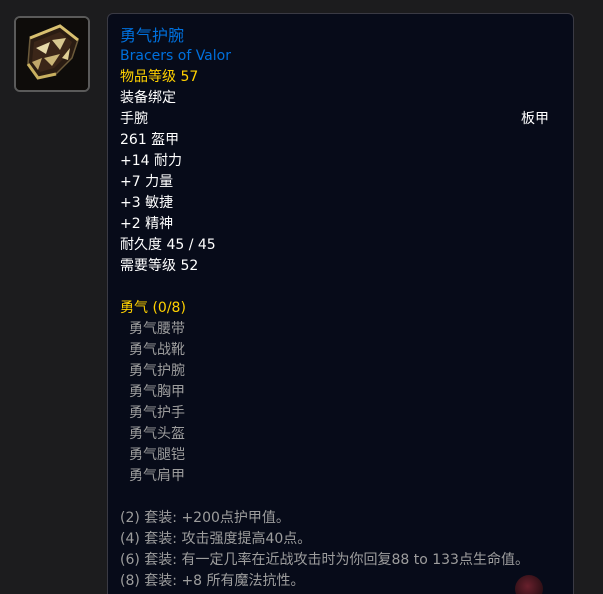 The height and width of the screenshot is (594, 603). What do you see at coordinates (535, 119) in the screenshot?
I see `armor-type-text: 板甲` at bounding box center [535, 119].